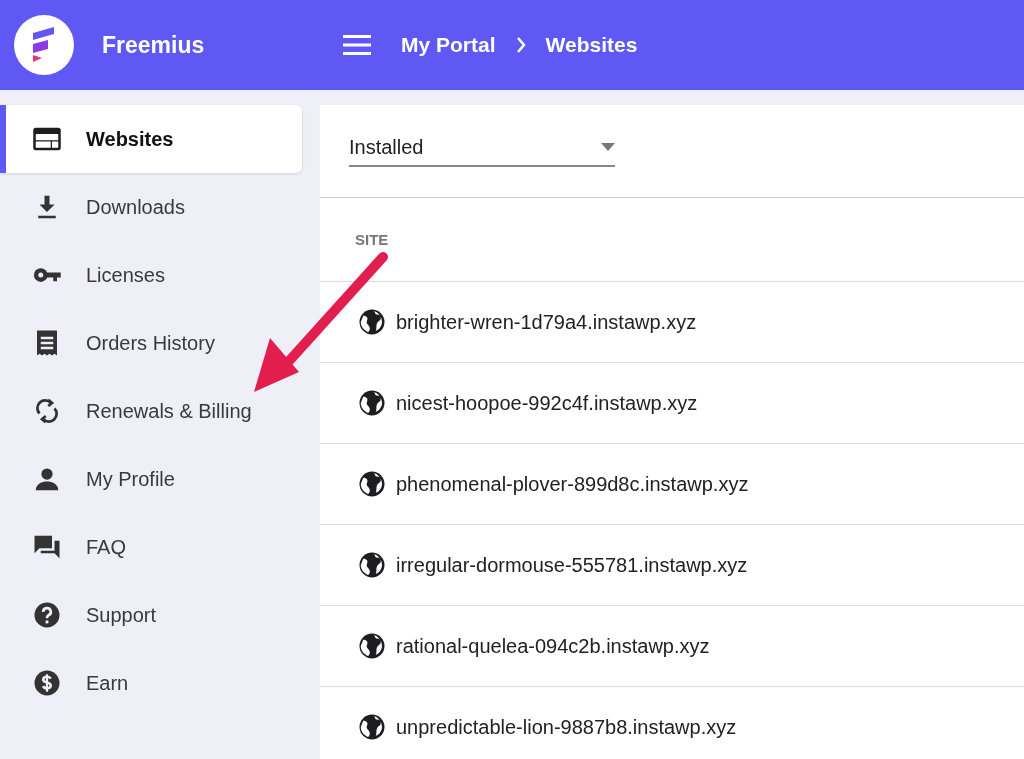  I want to click on status-dropdown: Installed, so click(482, 151).